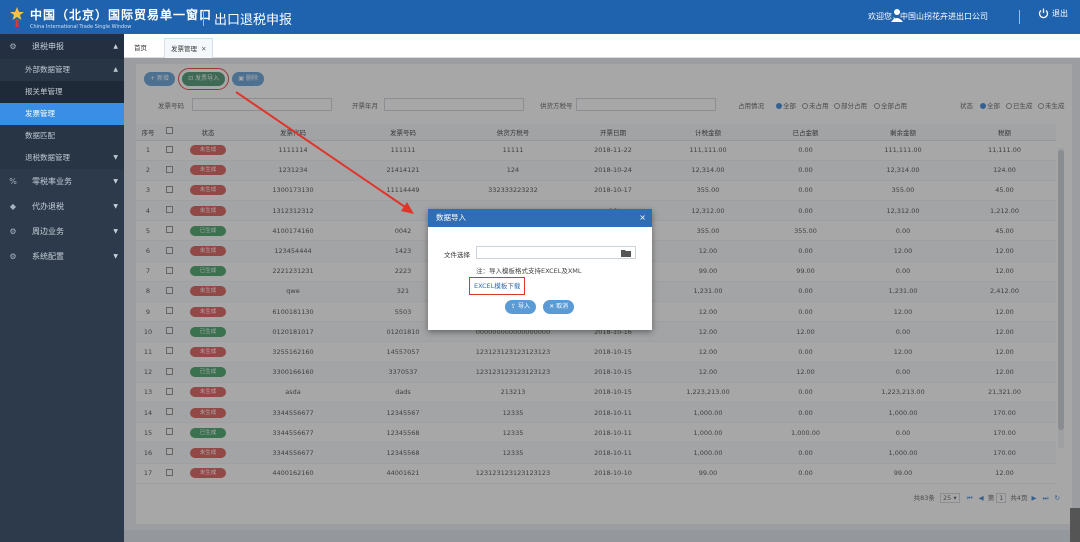  I want to click on tab-bar: 首页 发票管理 ✕, so click(602, 46).